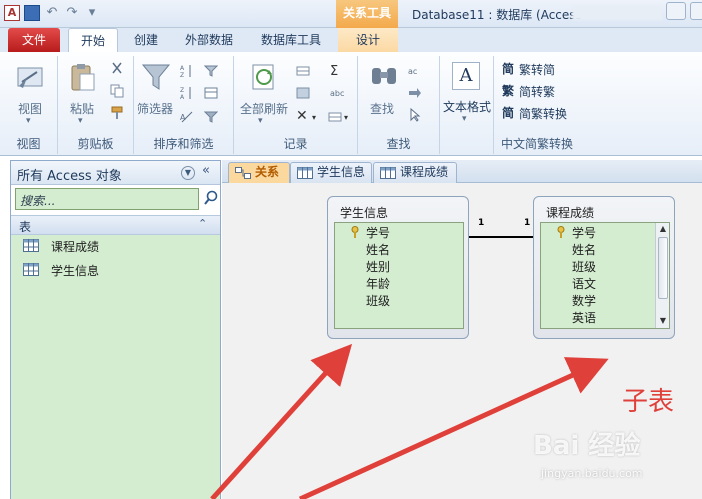 The height and width of the screenshot is (499, 702). Describe the element at coordinates (584, 317) in the screenshot. I see `field-item: 英语` at that location.